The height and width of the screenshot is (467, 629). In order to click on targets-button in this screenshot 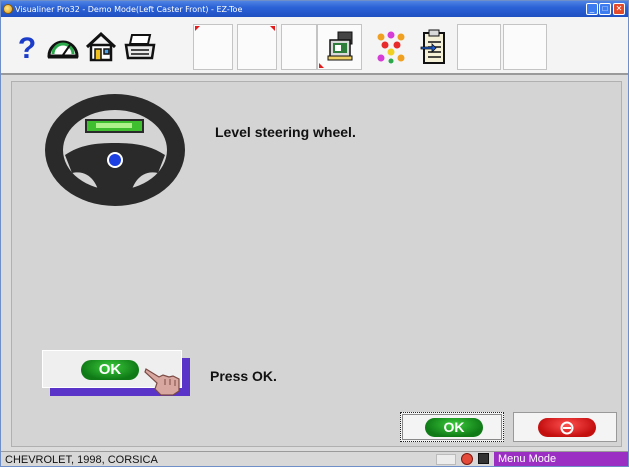, I will do `click(391, 47)`.